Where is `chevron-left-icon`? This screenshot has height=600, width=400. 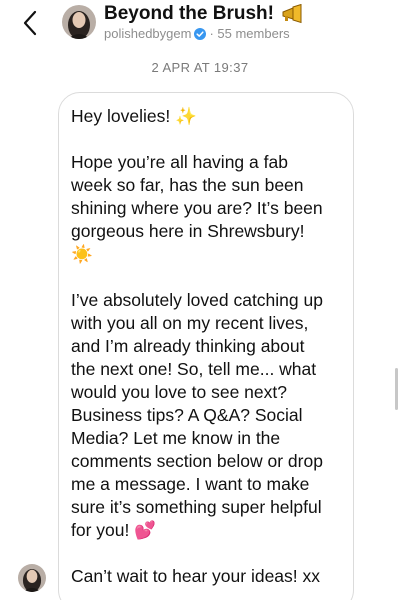
chevron-left-icon is located at coordinates (30, 23).